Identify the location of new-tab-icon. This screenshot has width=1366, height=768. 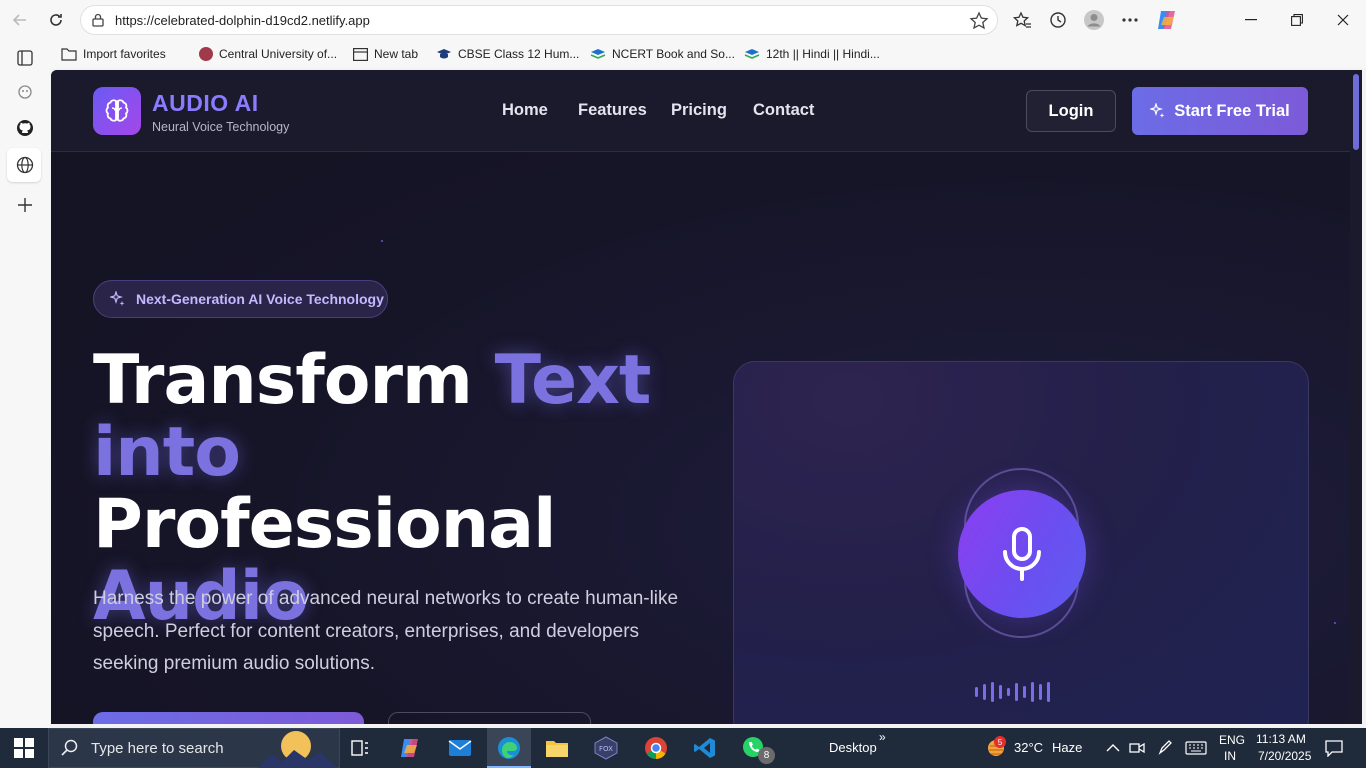
(360, 54).